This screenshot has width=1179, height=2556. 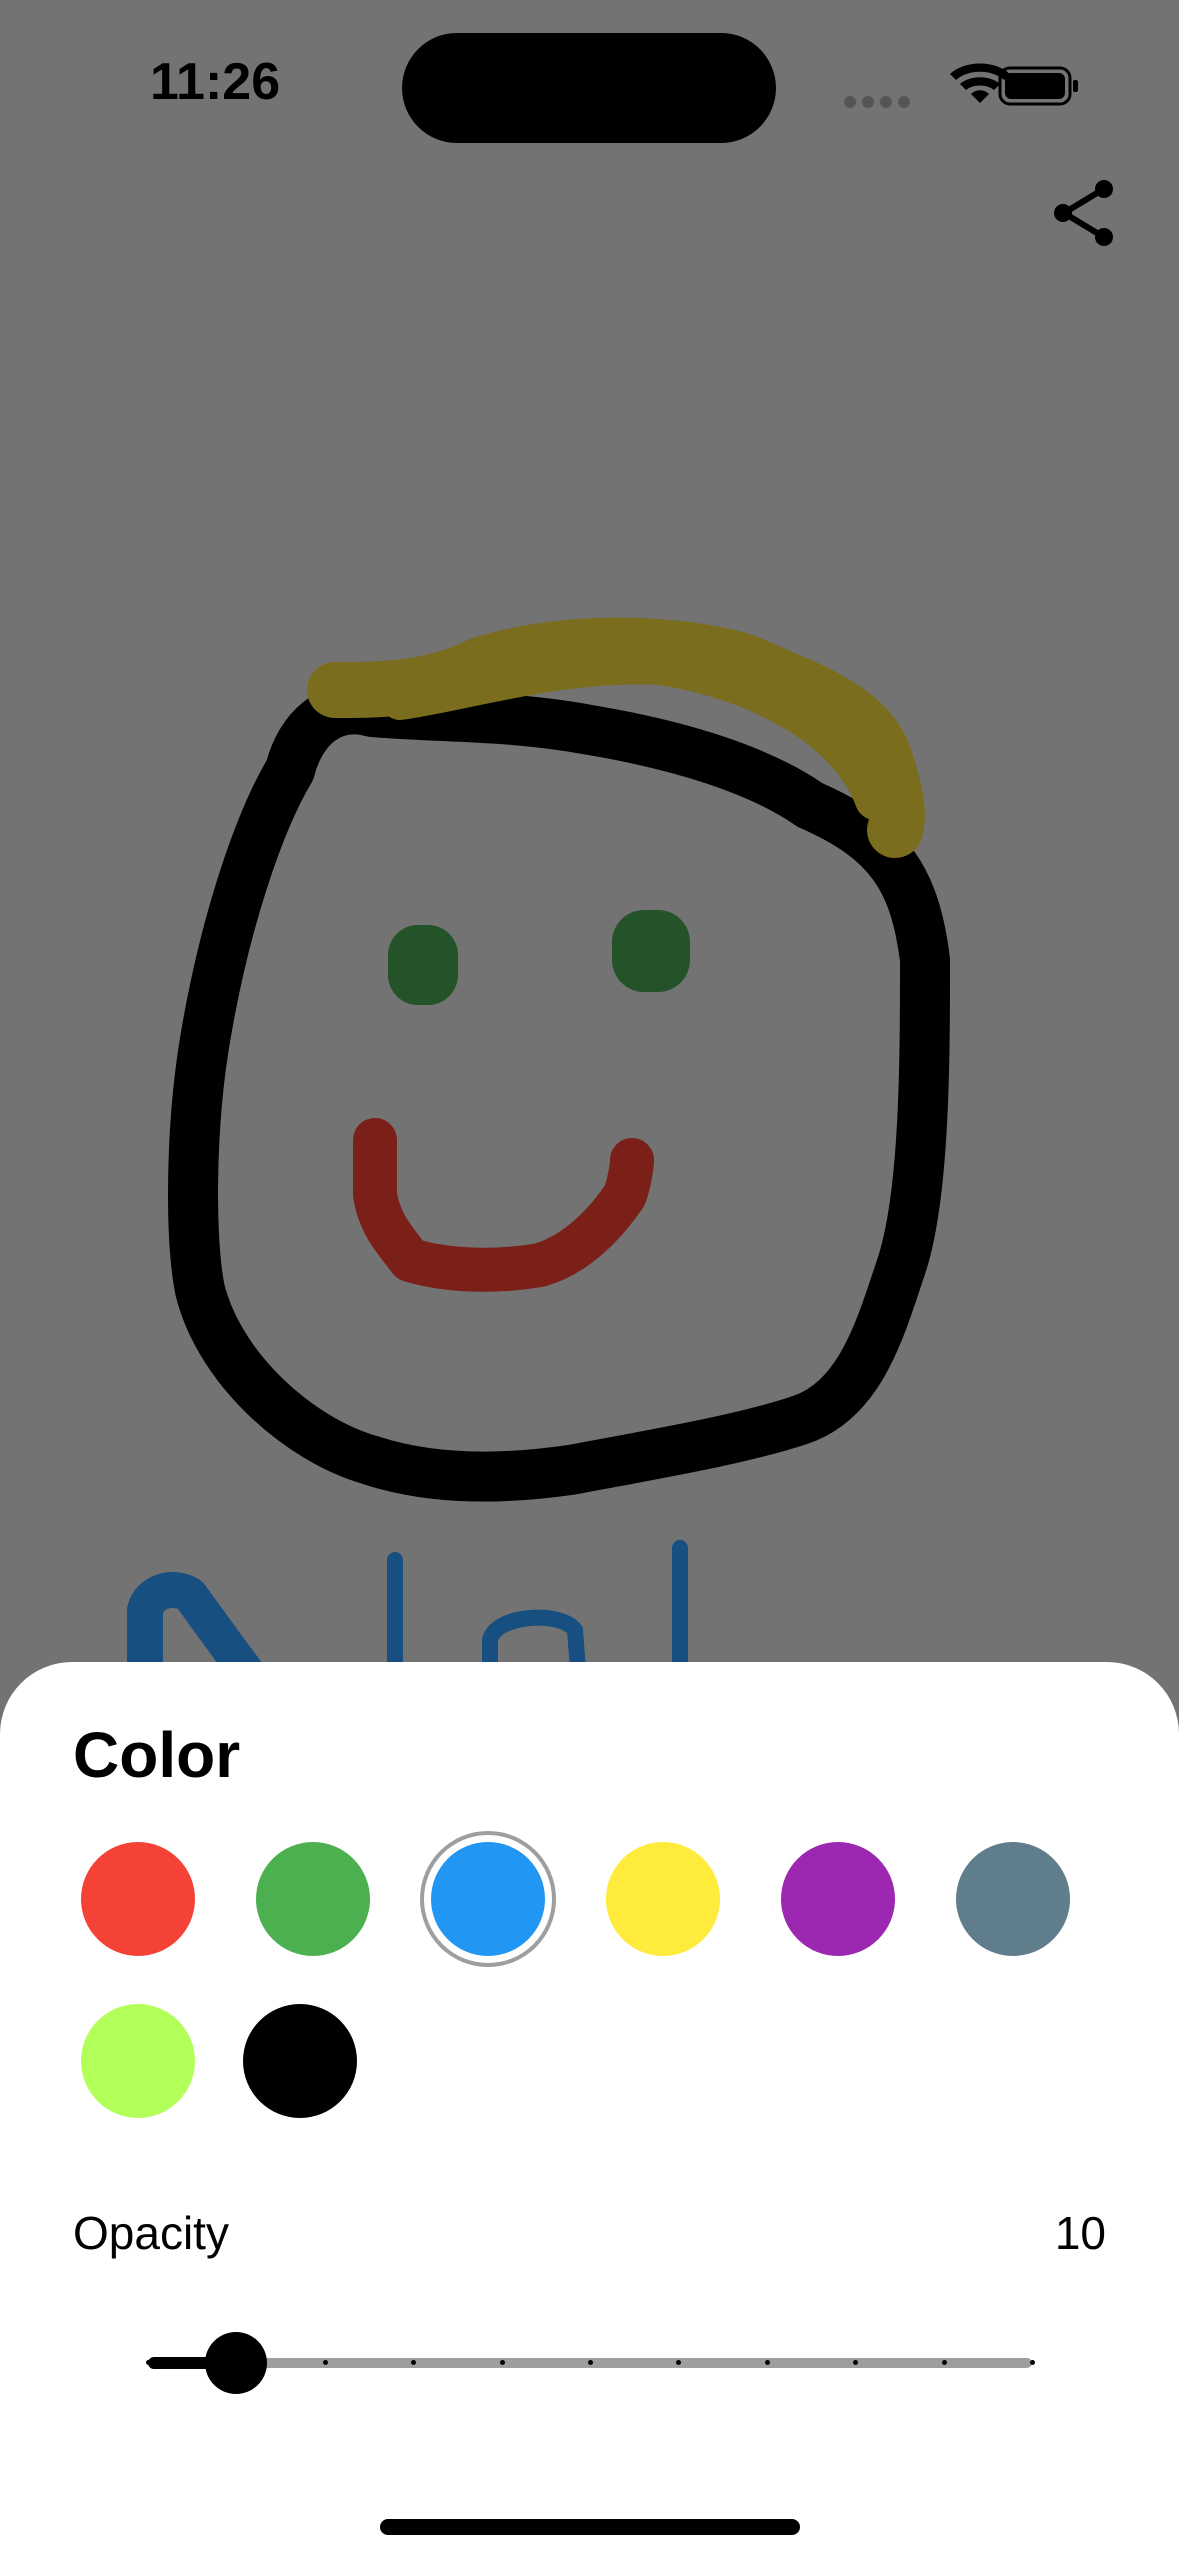 I want to click on color-swatch-red, so click(x=138, y=1899).